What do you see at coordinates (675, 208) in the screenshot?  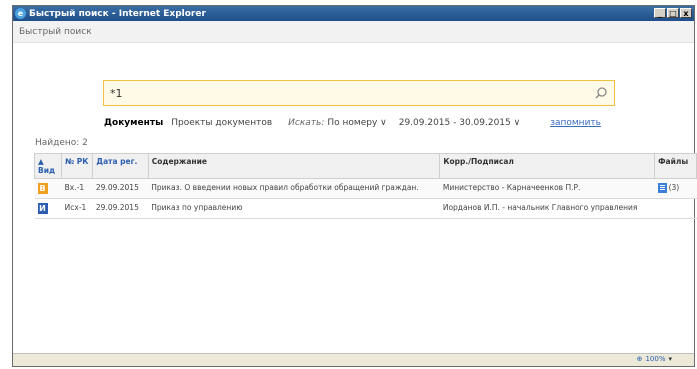 I see `cell-files` at bounding box center [675, 208].